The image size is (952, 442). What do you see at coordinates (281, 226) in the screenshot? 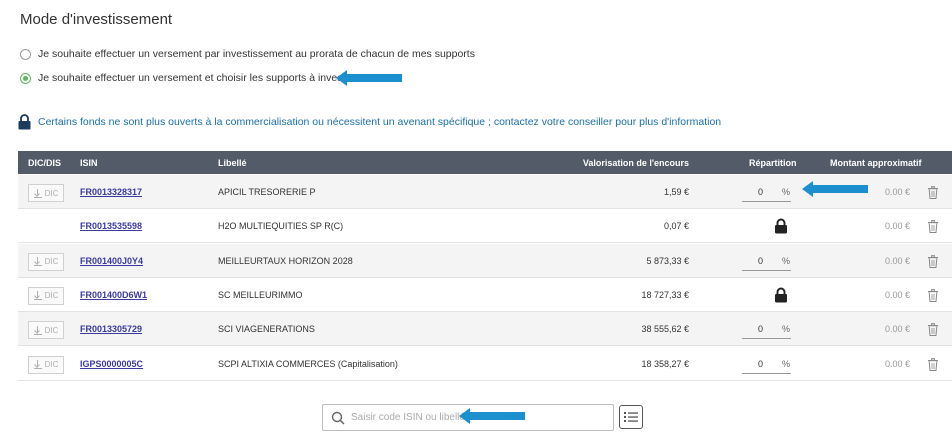
I see `fund-label: H2O MULTIEQUITIES SP R(C)` at bounding box center [281, 226].